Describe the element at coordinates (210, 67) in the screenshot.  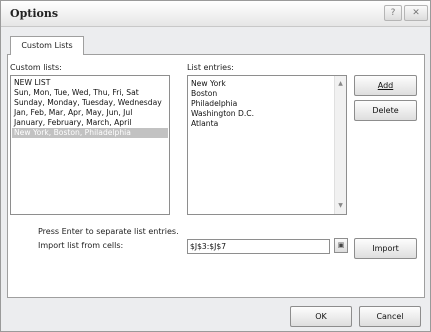
I see `list-entries-label: List entries:` at that location.